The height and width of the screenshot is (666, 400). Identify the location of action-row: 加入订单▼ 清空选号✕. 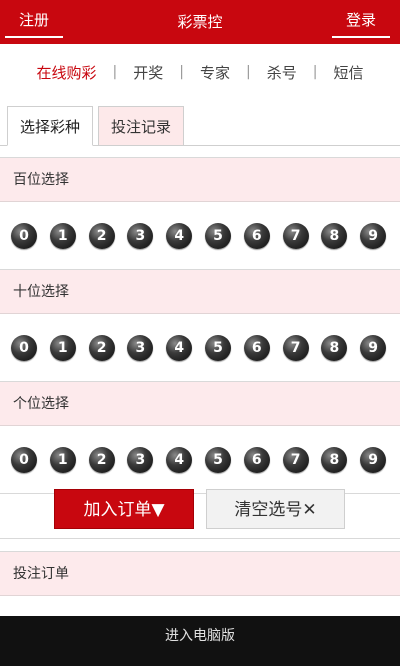
(200, 510).